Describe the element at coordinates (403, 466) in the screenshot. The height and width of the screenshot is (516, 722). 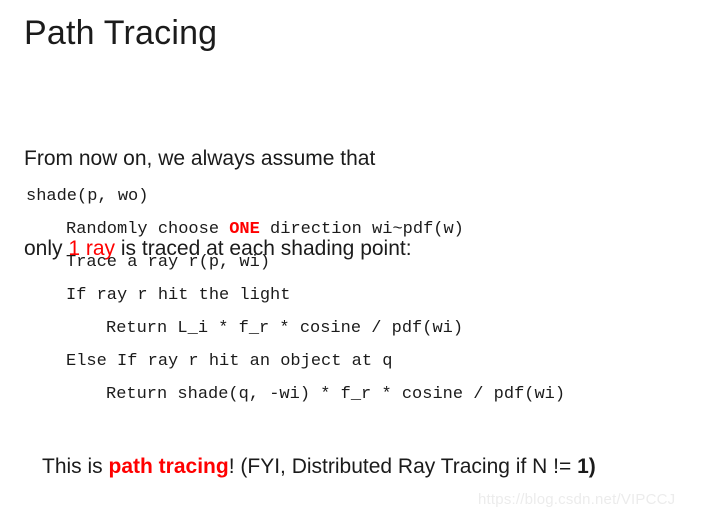
I see `conclusion-middle: ! (FYI, Distributed Ray Tracing if N !=` at that location.